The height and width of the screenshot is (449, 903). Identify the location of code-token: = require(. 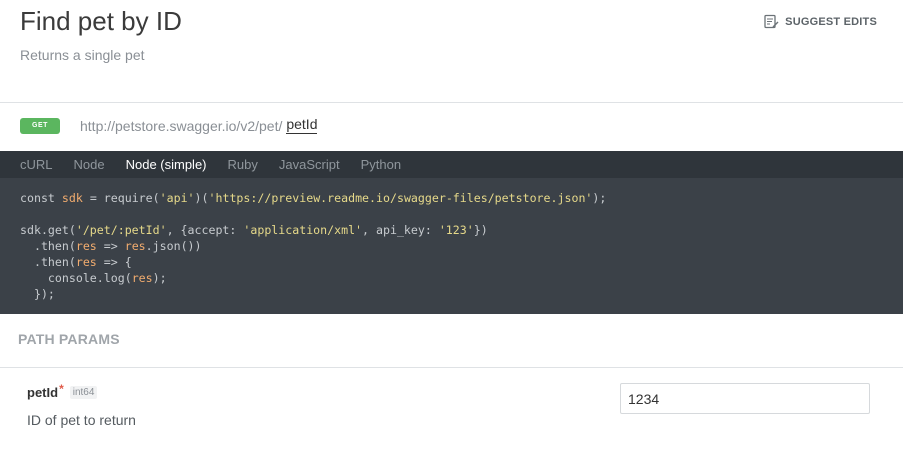
(121, 198).